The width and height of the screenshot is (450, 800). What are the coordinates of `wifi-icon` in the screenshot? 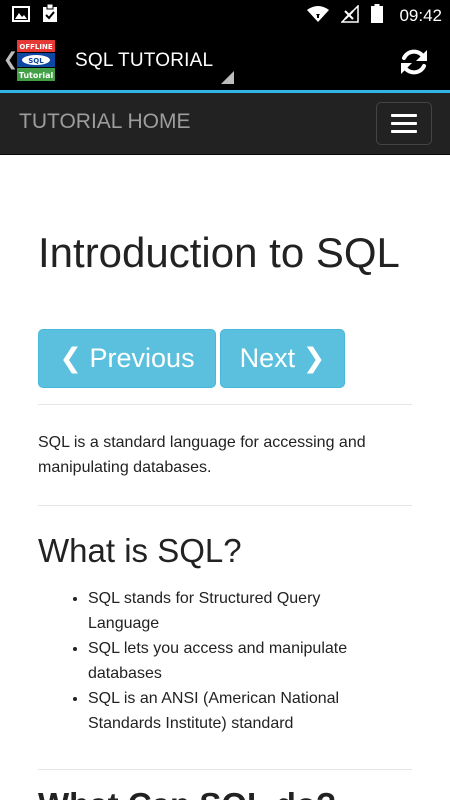 It's located at (318, 16).